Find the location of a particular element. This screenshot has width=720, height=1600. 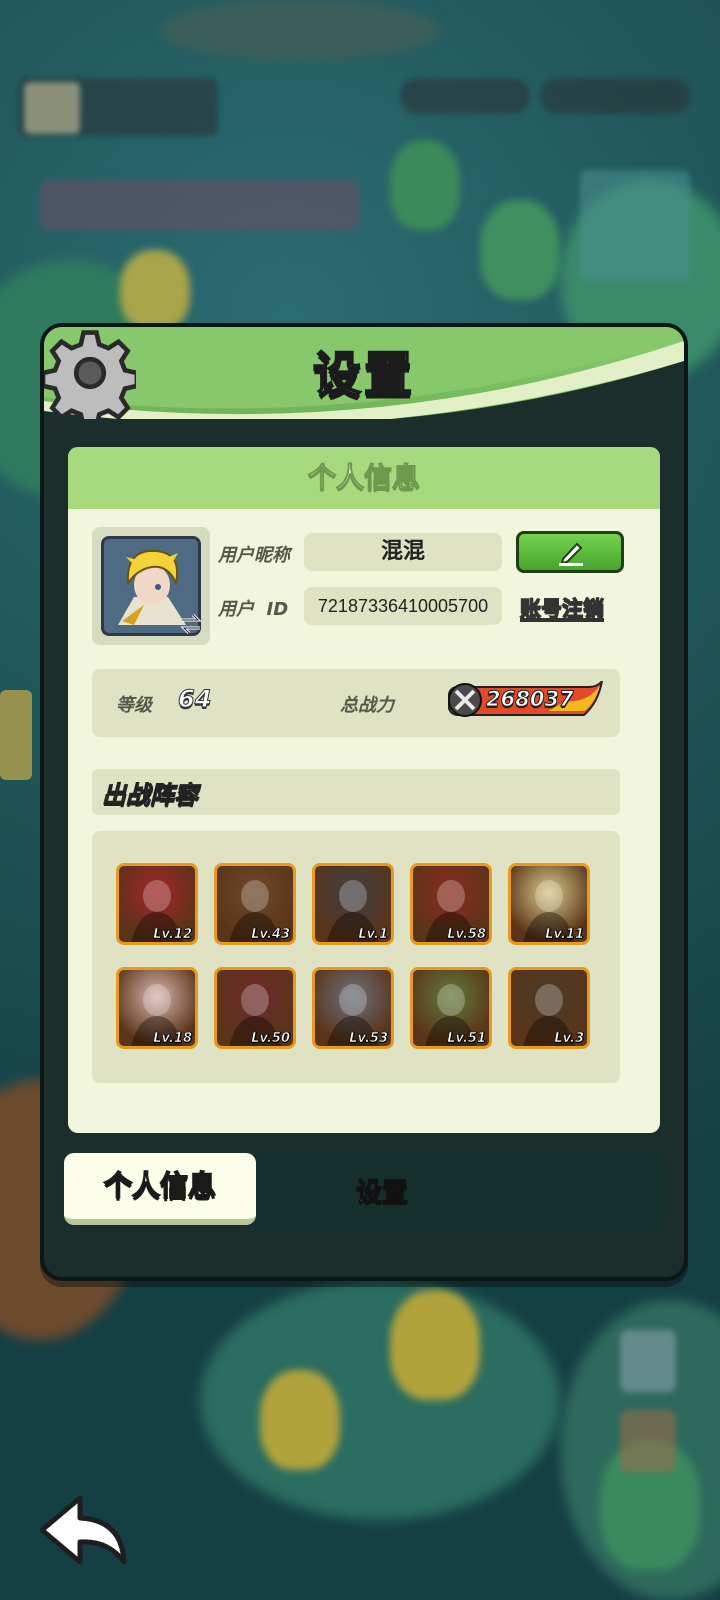

level-label: 等级 is located at coordinates (134, 705).